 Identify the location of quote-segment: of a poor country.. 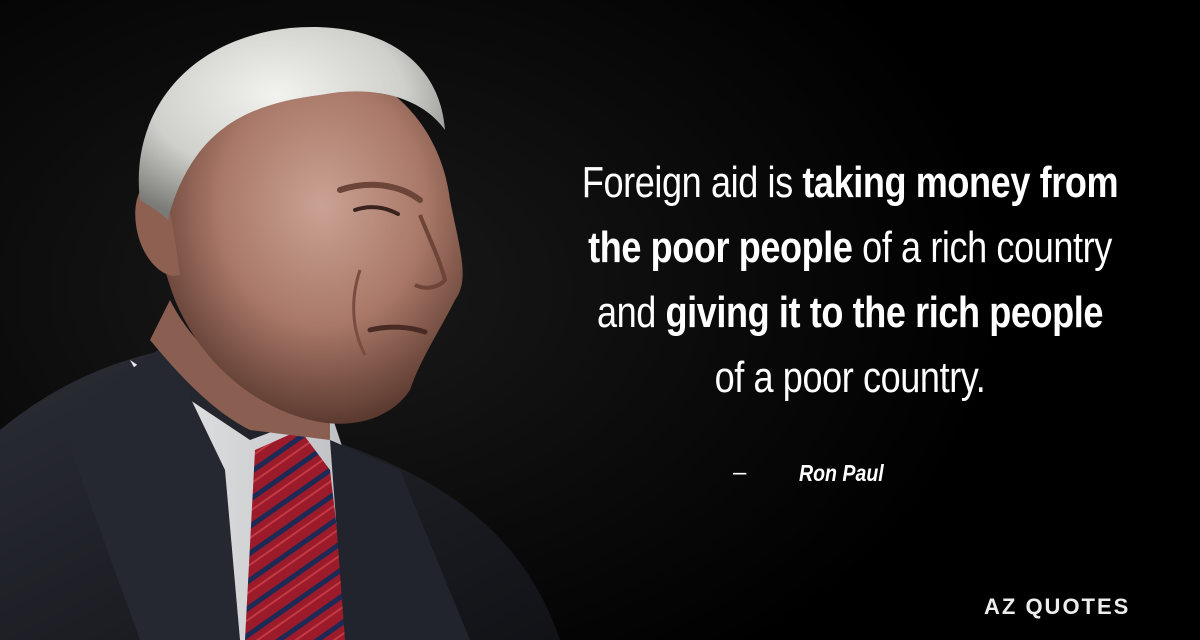
(850, 377).